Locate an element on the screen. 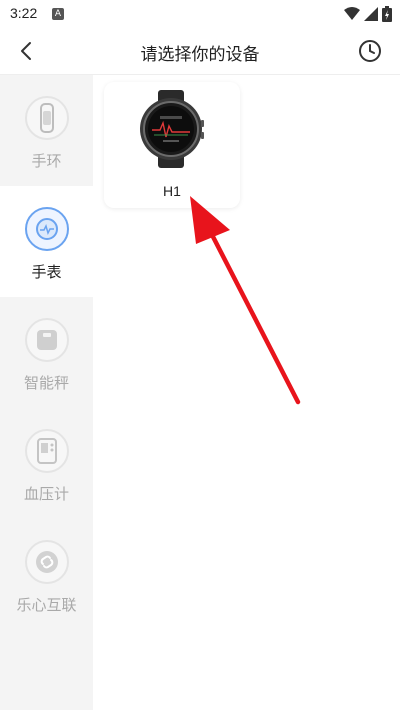  link-icon-circle is located at coordinates (47, 562).